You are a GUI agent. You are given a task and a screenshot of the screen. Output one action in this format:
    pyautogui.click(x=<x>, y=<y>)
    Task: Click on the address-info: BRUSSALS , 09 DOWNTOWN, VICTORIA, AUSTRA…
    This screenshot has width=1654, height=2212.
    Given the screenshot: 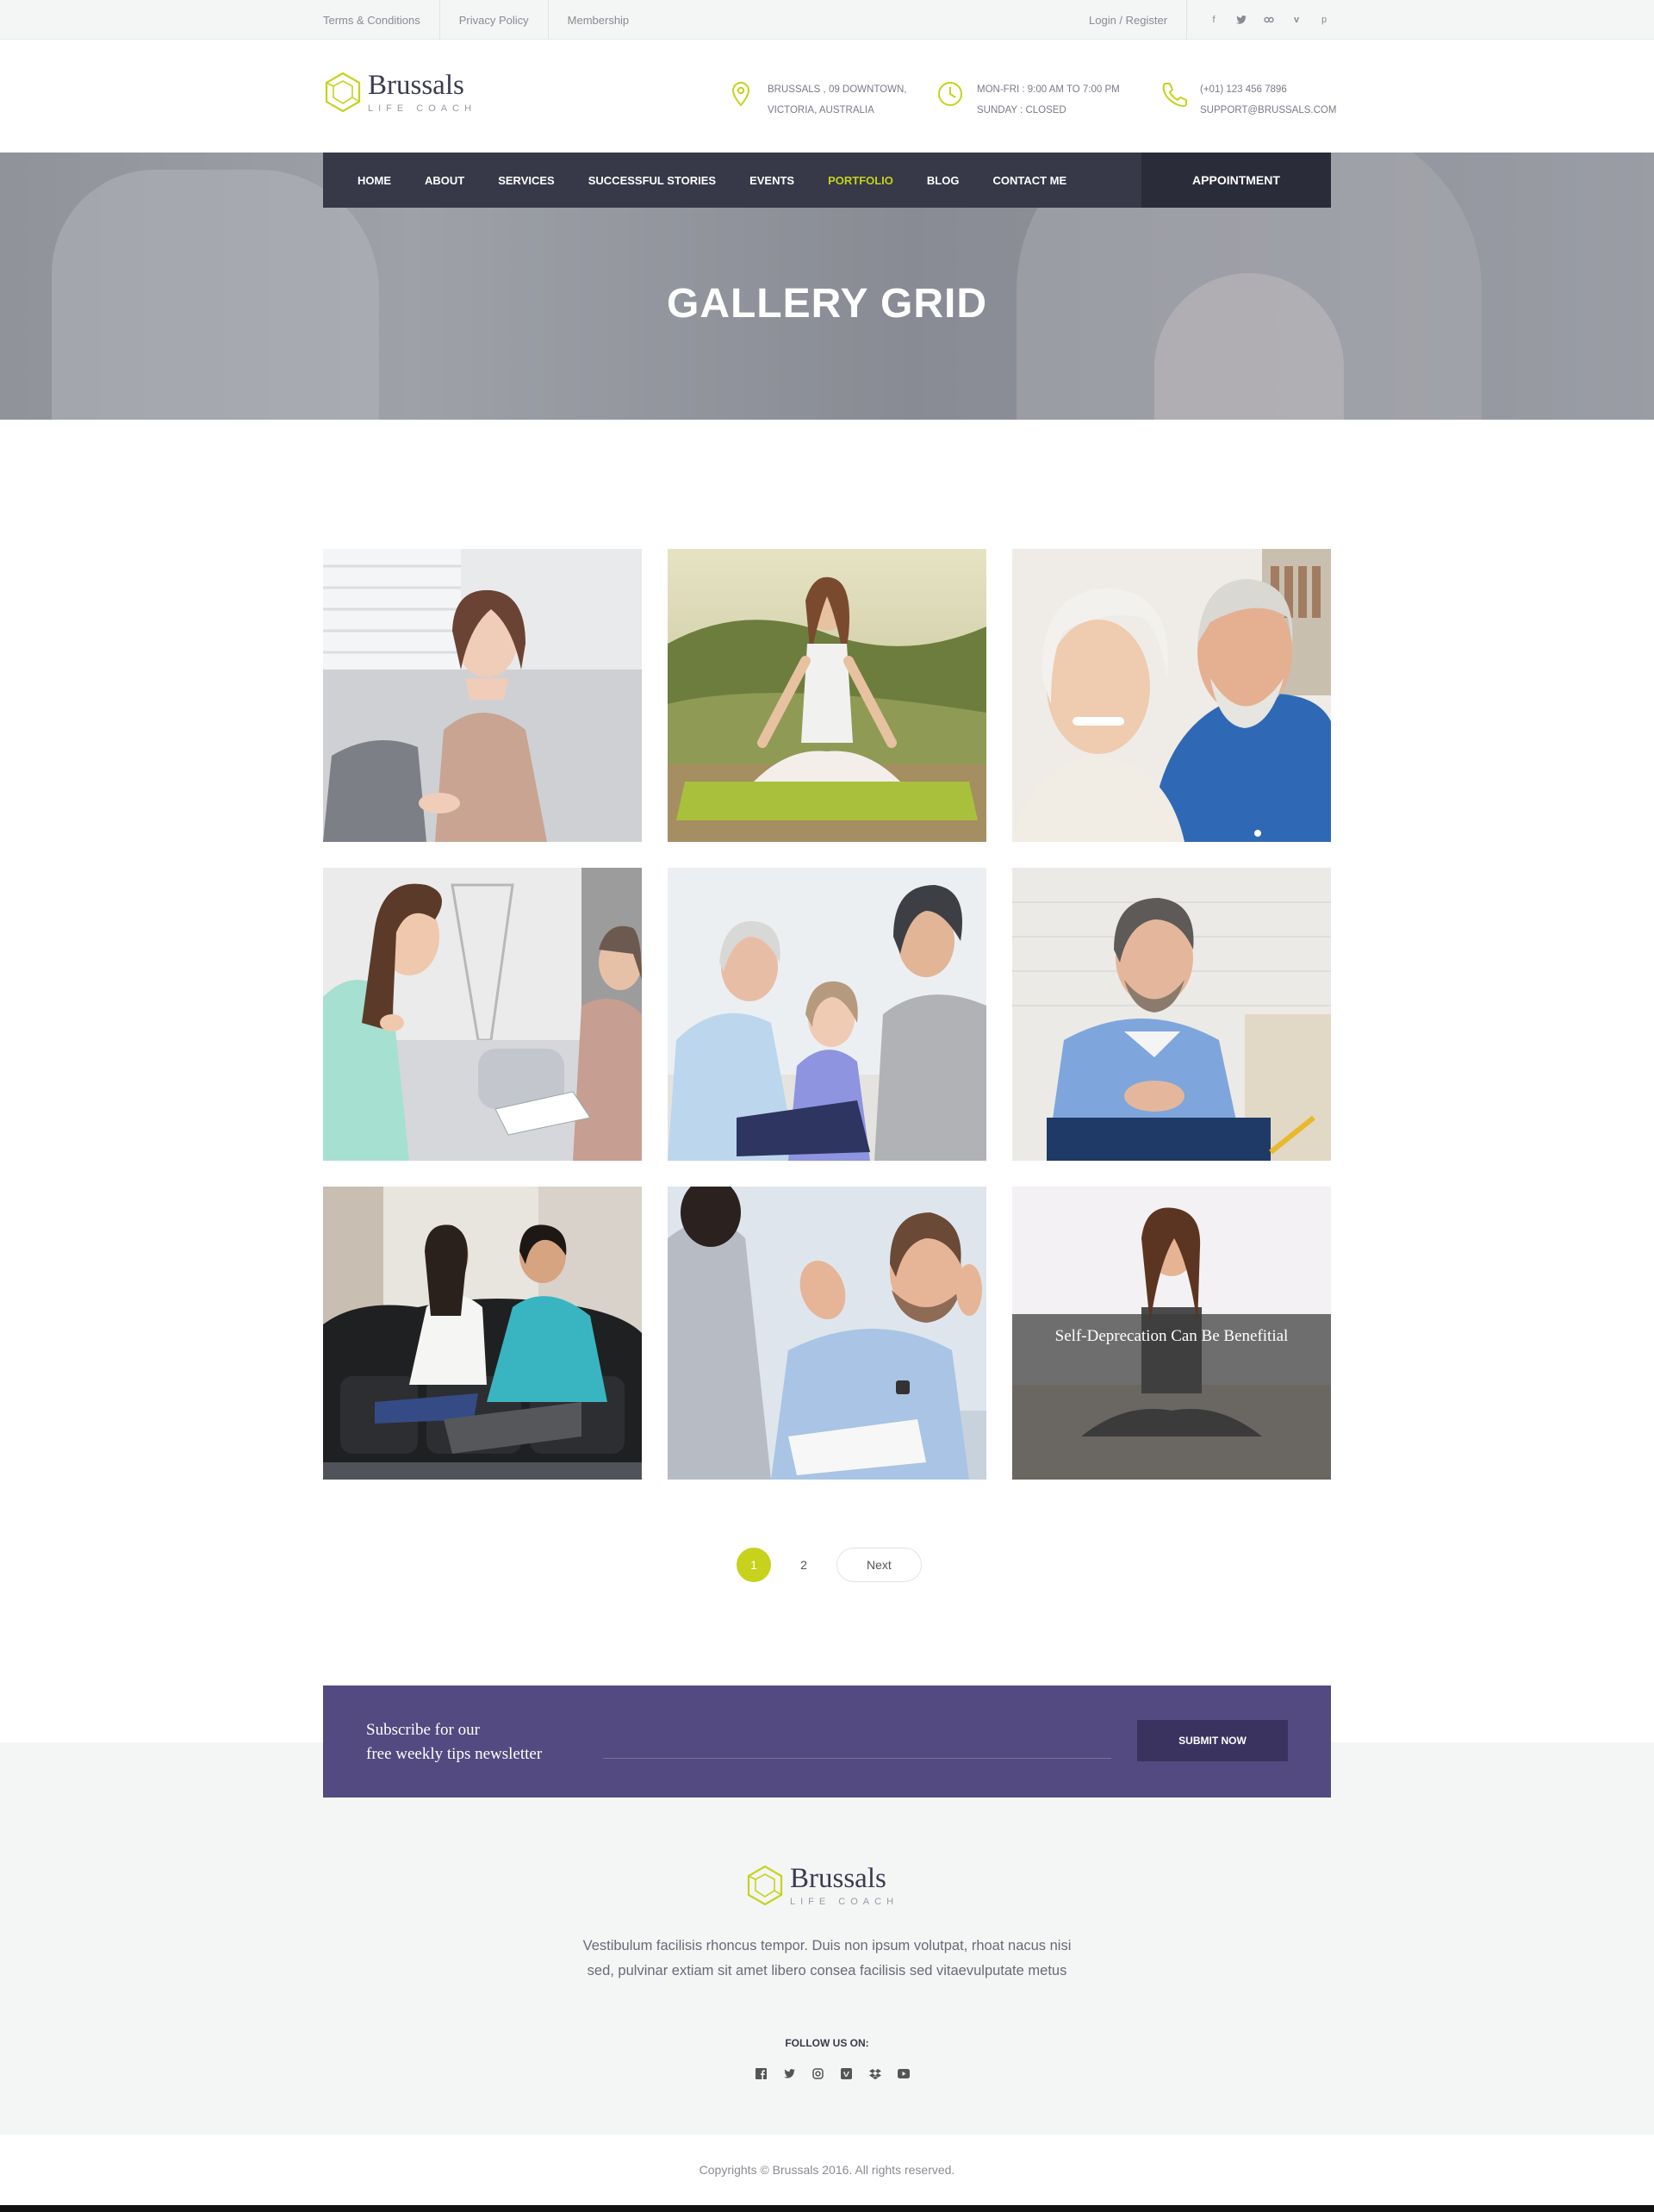 What is the action you would take?
    pyautogui.click(x=816, y=100)
    